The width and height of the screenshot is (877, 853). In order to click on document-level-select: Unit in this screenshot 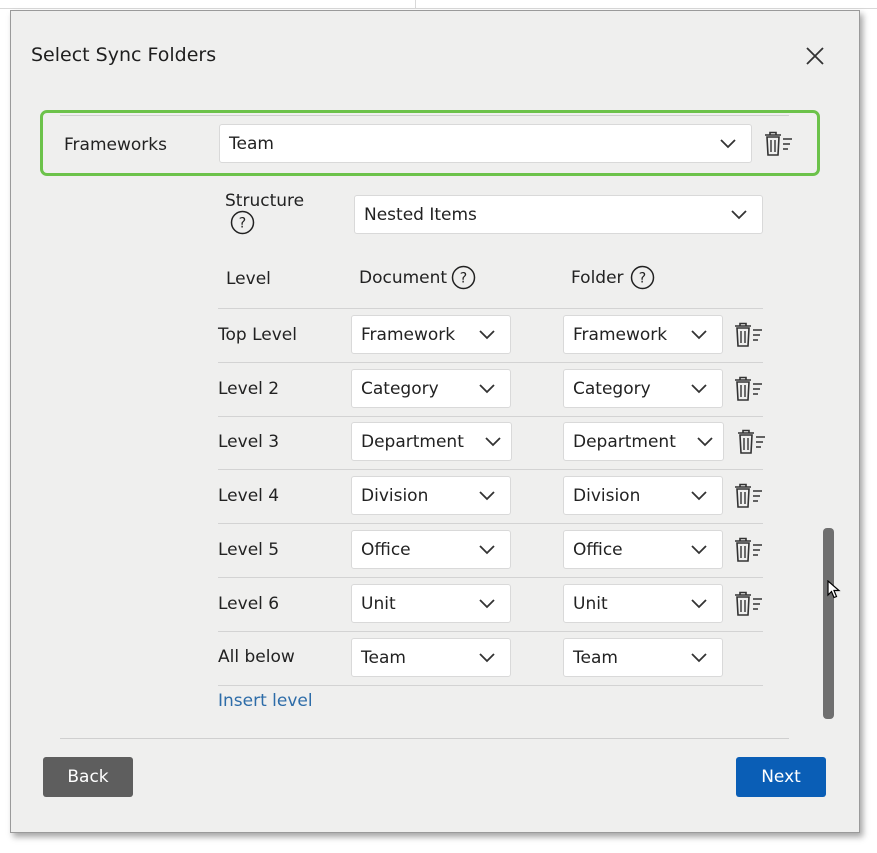, I will do `click(431, 603)`.